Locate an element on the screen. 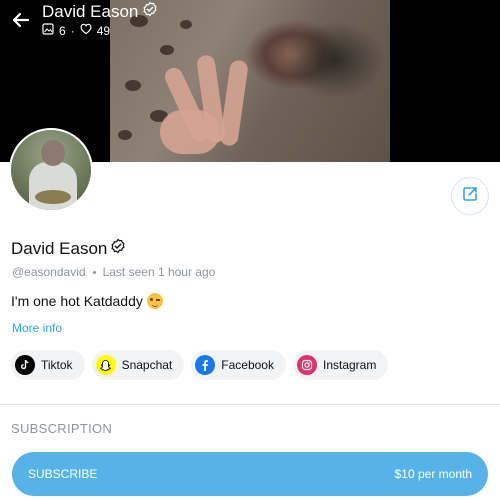  bio-text: I'm one hot Katdaddy is located at coordinates (77, 301).